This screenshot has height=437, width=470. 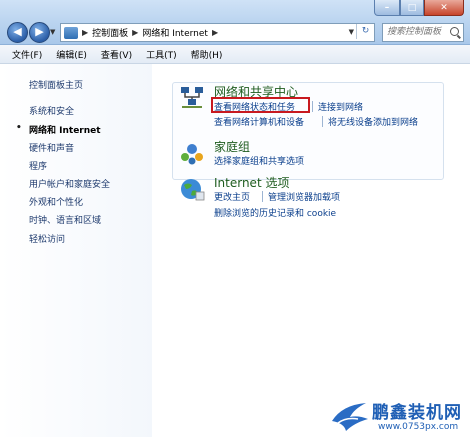 What do you see at coordinates (65, 131) in the screenshot?
I see `nav-network-internet: 网络和 Internet` at bounding box center [65, 131].